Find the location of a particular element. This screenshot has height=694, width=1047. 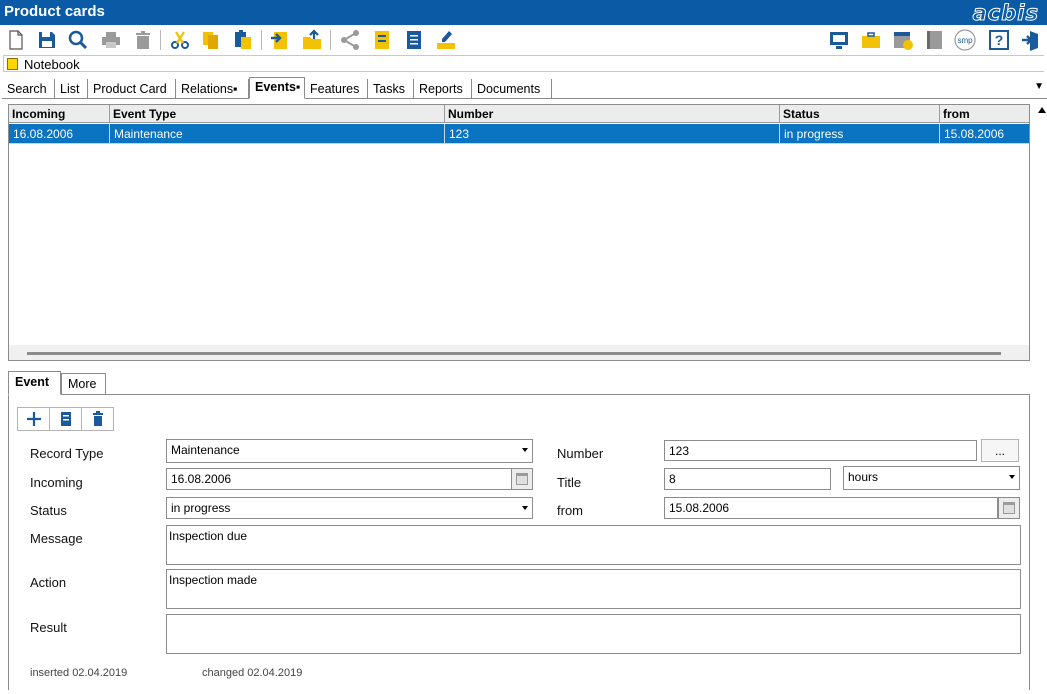

new-document-icon is located at coordinates (16, 40).